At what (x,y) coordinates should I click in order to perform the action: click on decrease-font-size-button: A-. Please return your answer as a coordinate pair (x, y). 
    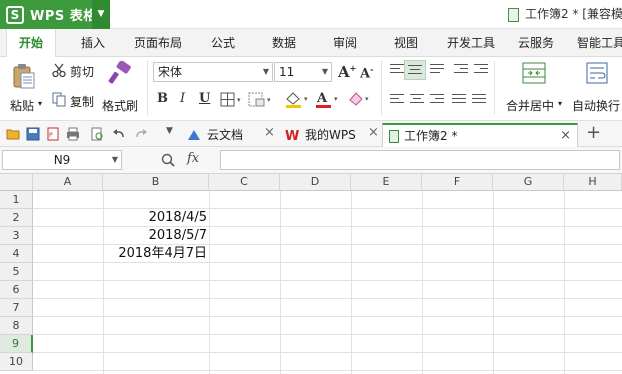
    Looking at the image, I should click on (366, 72).